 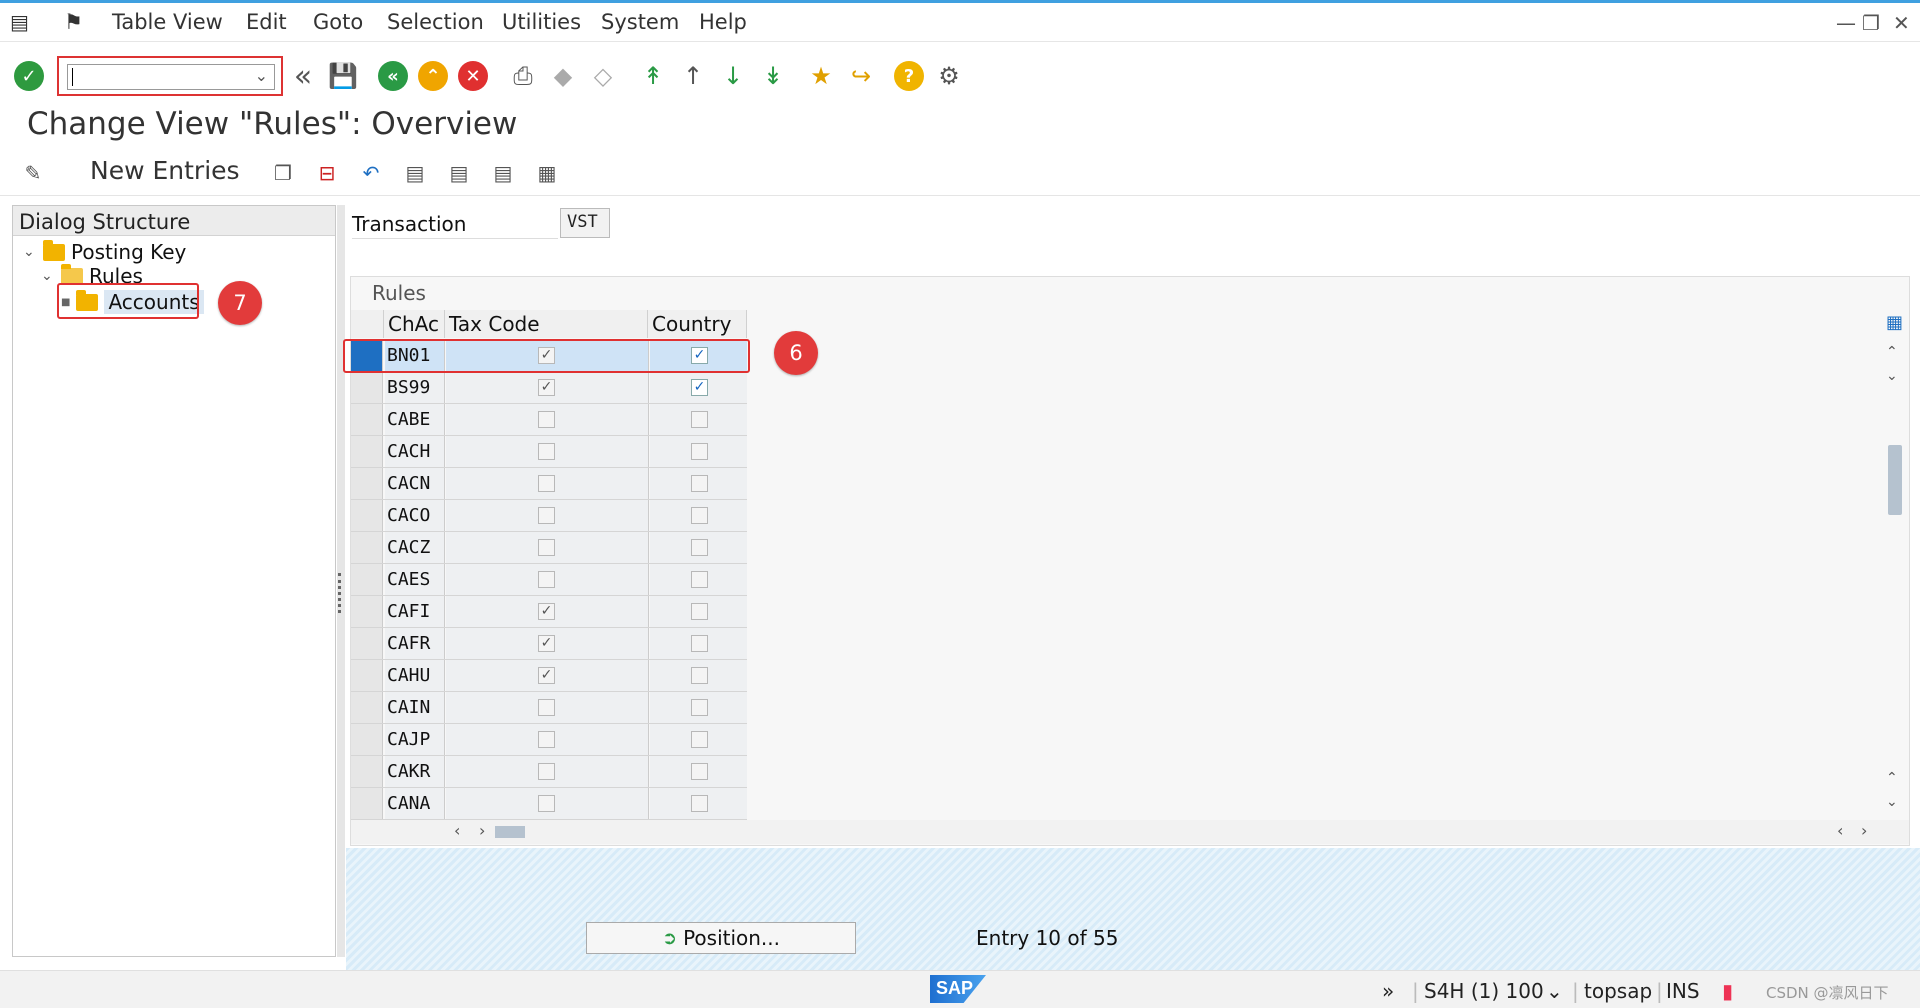 What do you see at coordinates (327, 173) in the screenshot?
I see `delete-icon: ⊟` at bounding box center [327, 173].